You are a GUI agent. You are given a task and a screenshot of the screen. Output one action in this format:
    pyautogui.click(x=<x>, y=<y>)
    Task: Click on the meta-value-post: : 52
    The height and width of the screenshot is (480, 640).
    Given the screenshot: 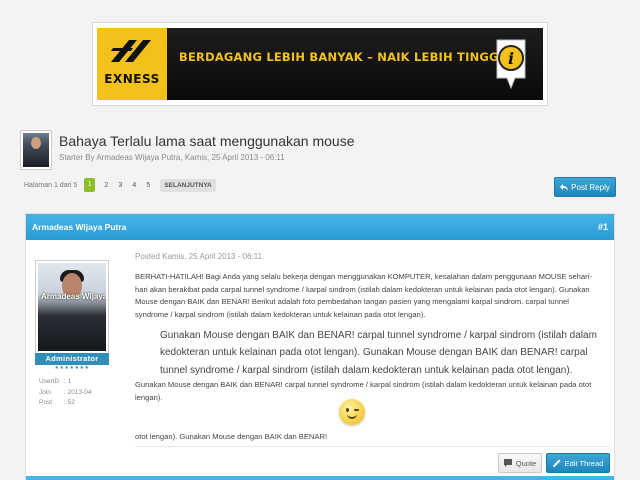 What is the action you would take?
    pyautogui.click(x=69, y=402)
    